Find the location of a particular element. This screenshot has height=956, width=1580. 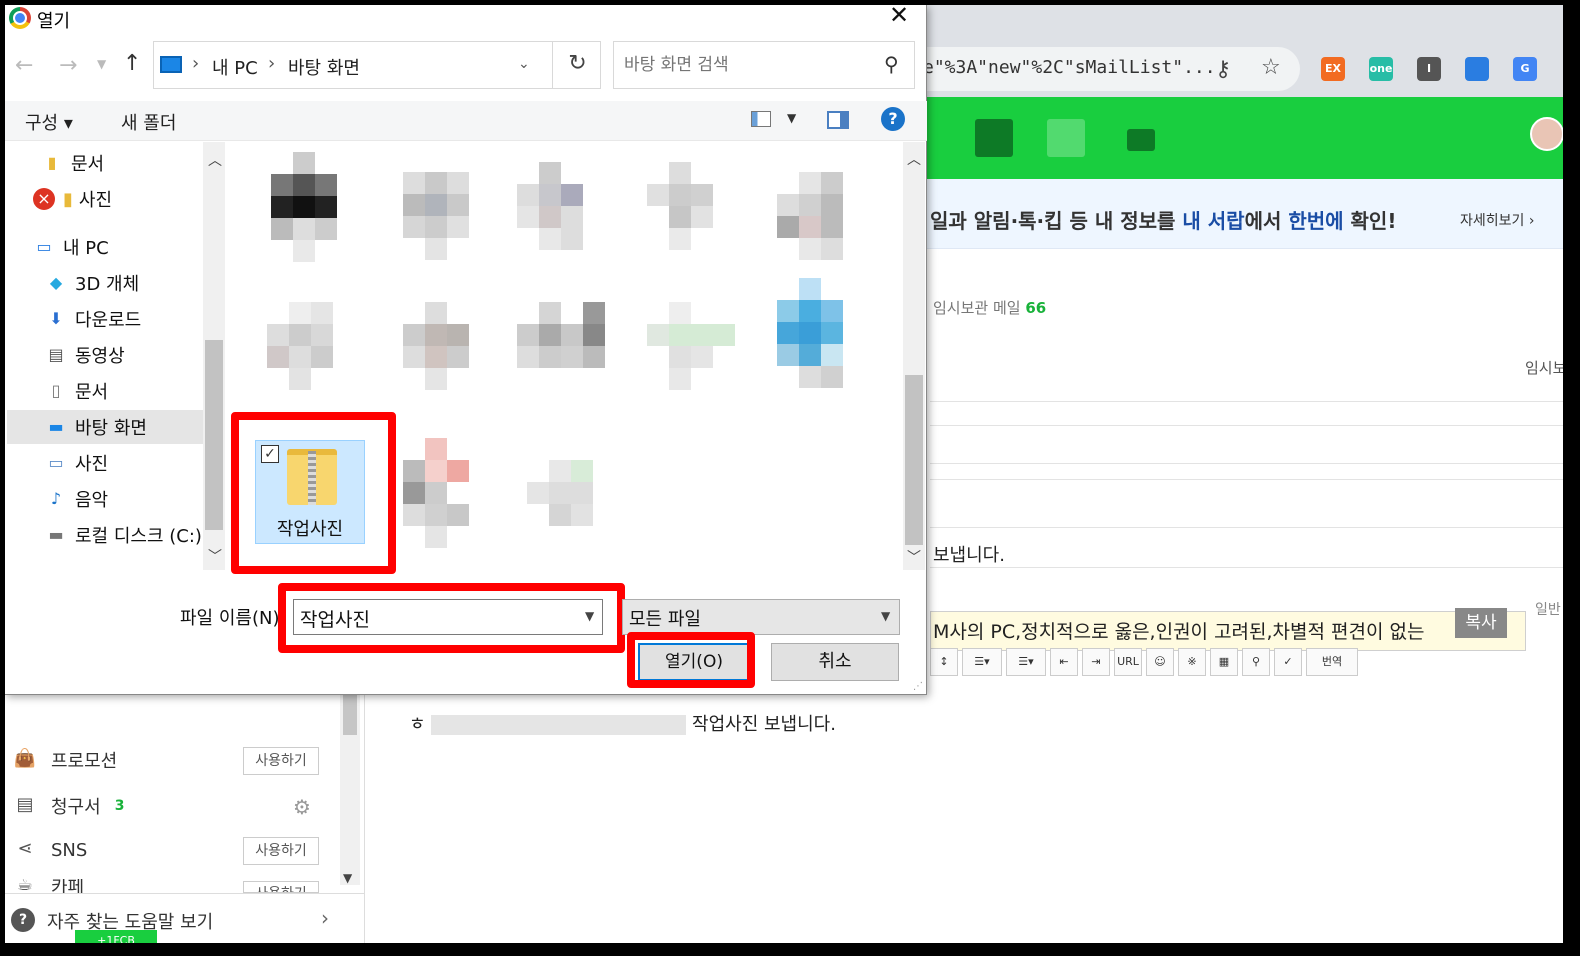

recent-locations-icon: ▼ is located at coordinates (101, 64).